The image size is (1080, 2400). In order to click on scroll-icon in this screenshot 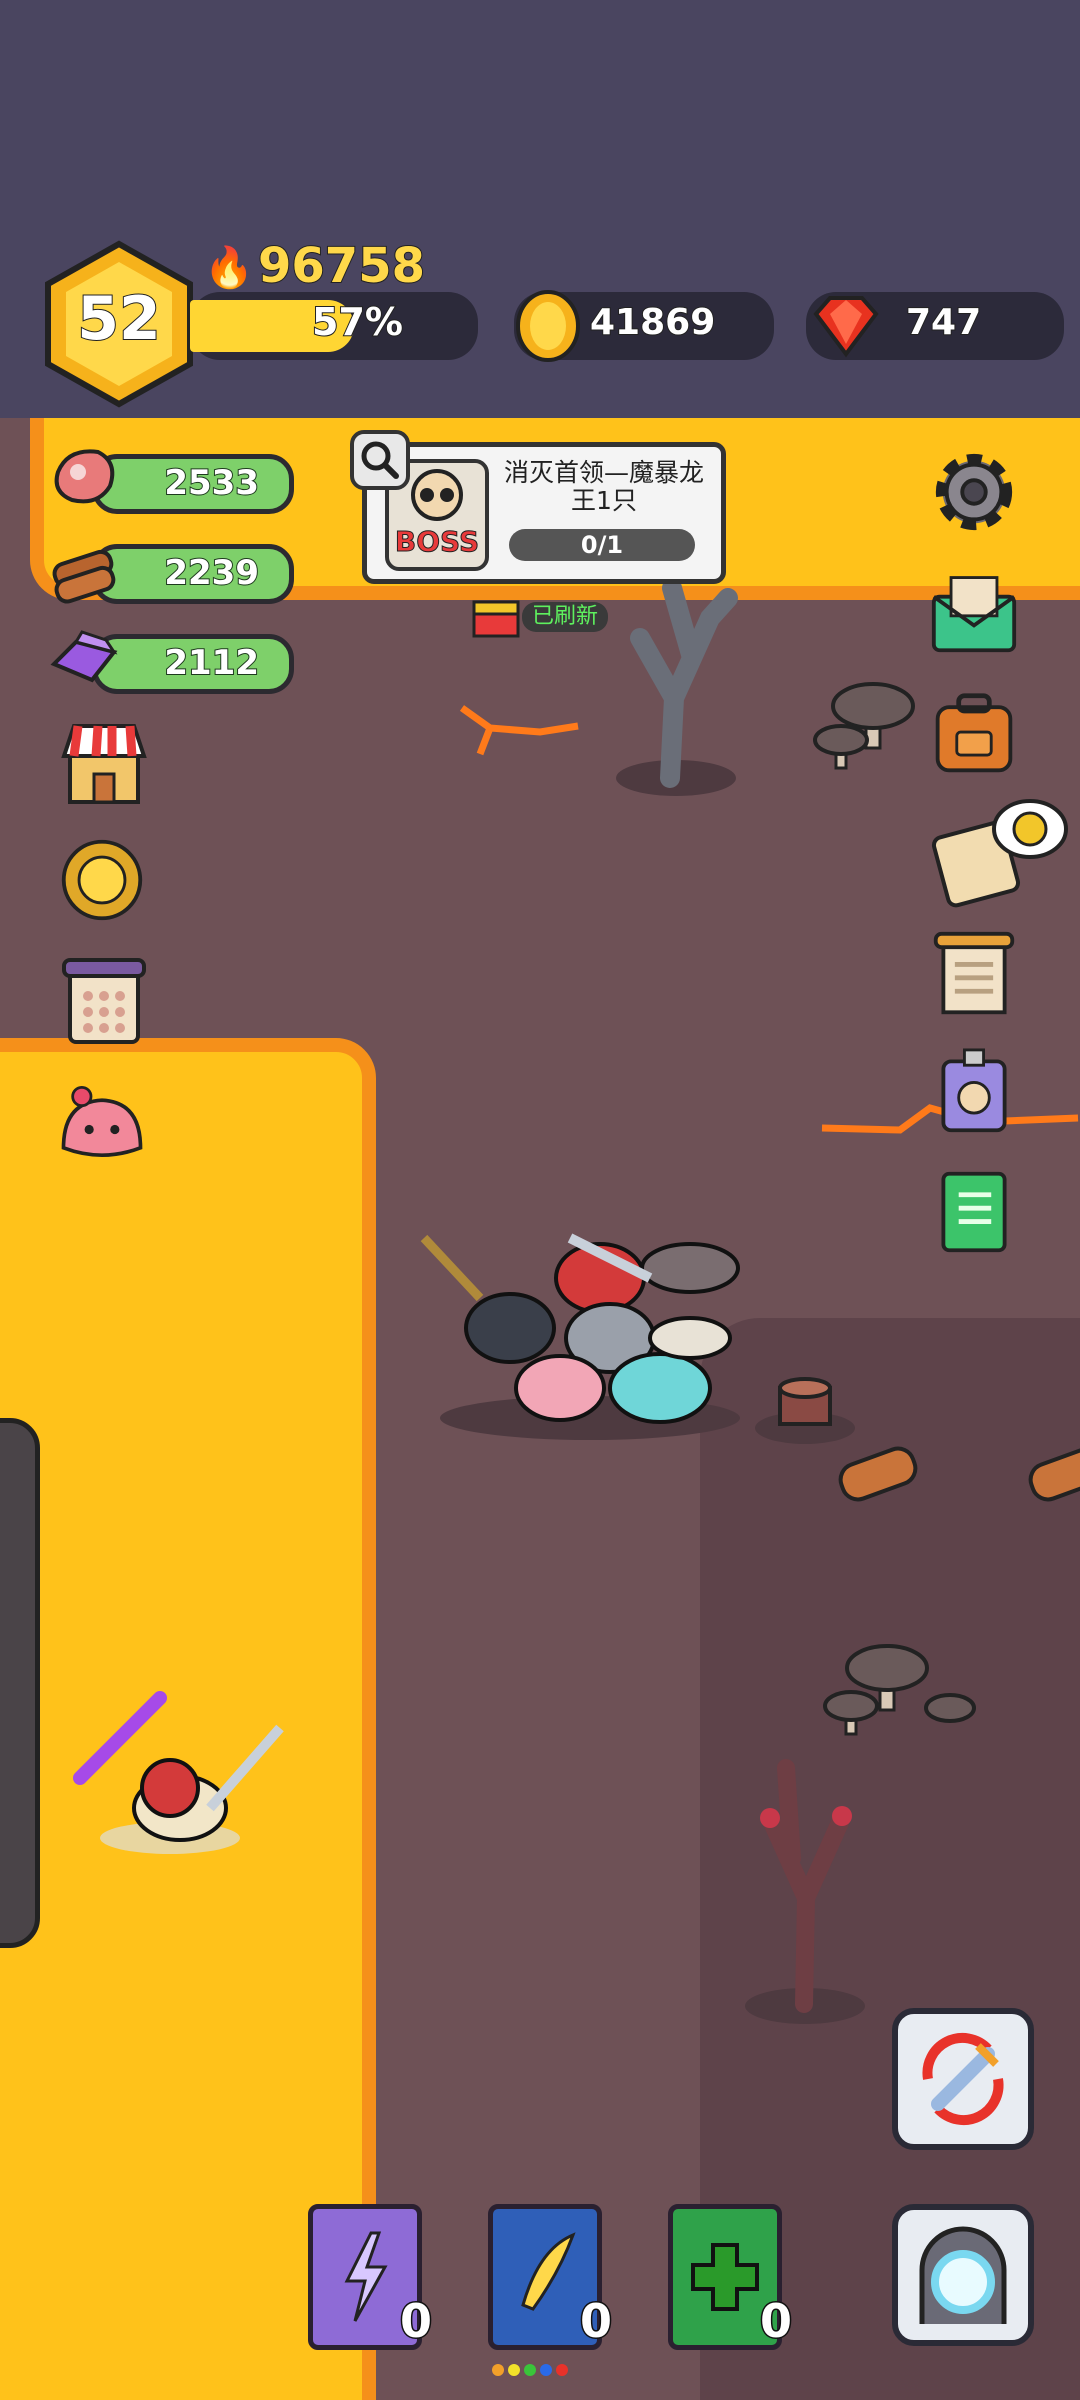, I will do `click(974, 973)`.